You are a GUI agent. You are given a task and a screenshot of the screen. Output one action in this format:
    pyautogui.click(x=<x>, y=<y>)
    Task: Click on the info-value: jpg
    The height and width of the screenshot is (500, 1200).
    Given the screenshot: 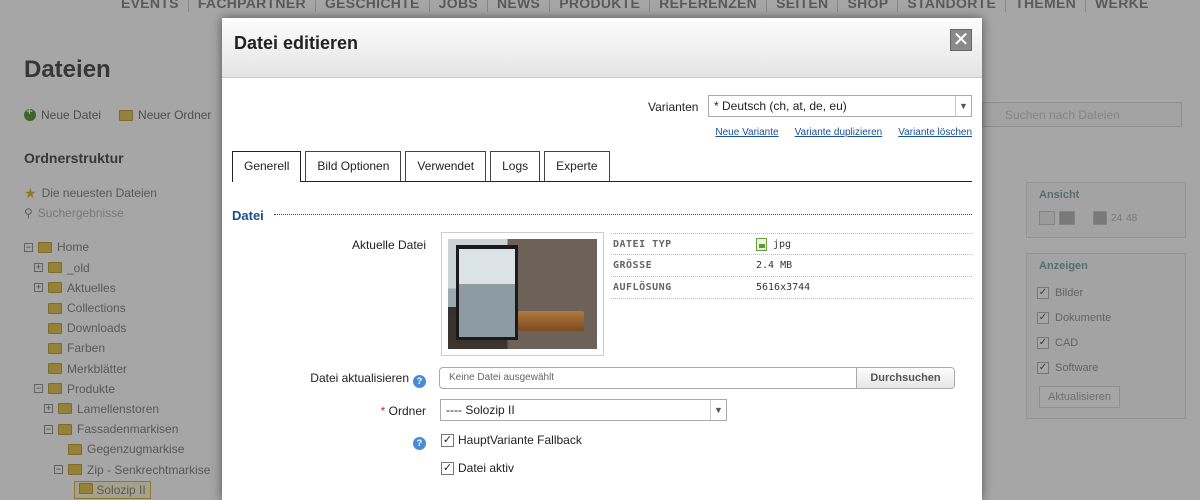 What is the action you would take?
    pyautogui.click(x=782, y=244)
    